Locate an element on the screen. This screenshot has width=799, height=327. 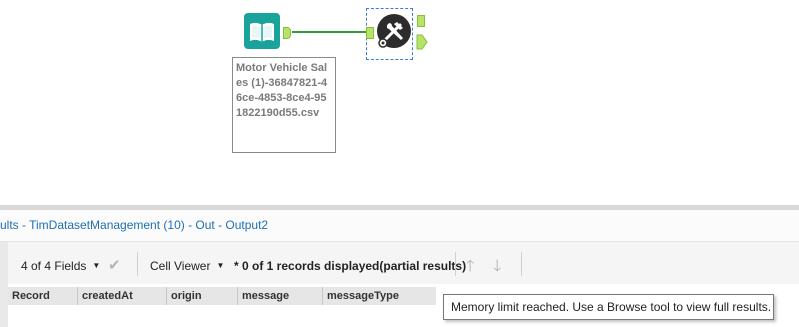
cell-viewer-label: Cell Viewer is located at coordinates (180, 266).